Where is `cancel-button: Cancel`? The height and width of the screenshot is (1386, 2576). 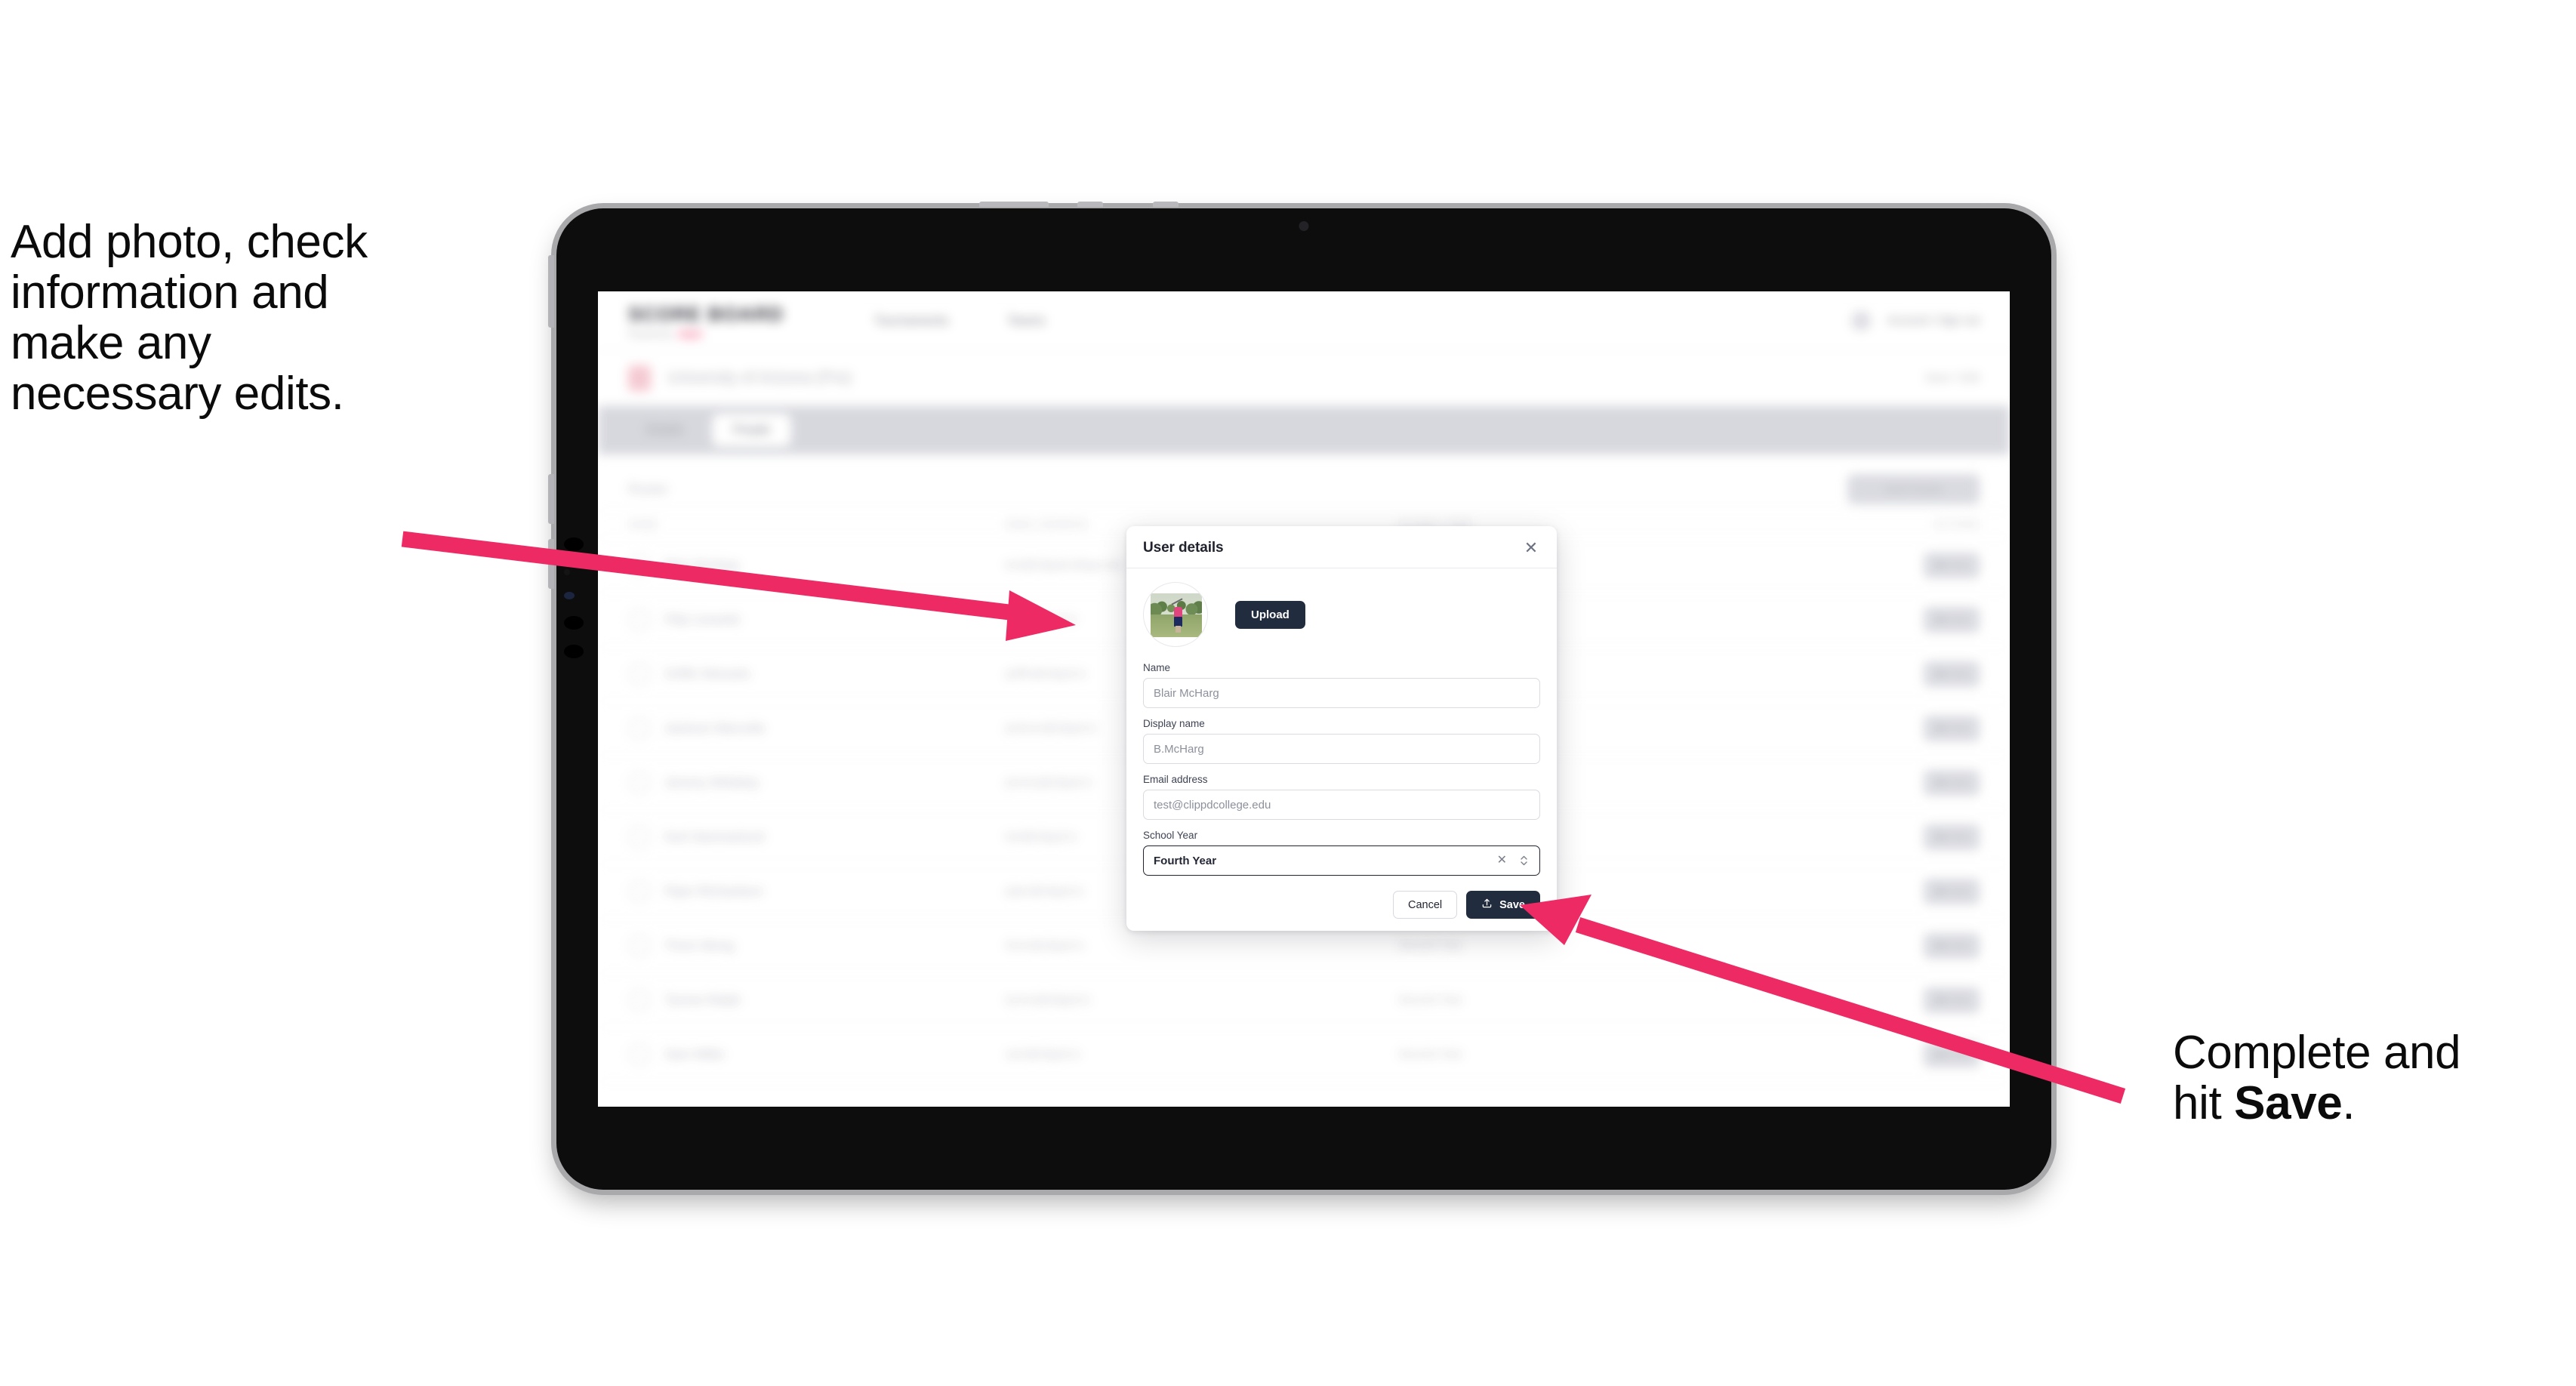
cancel-button: Cancel is located at coordinates (1425, 905).